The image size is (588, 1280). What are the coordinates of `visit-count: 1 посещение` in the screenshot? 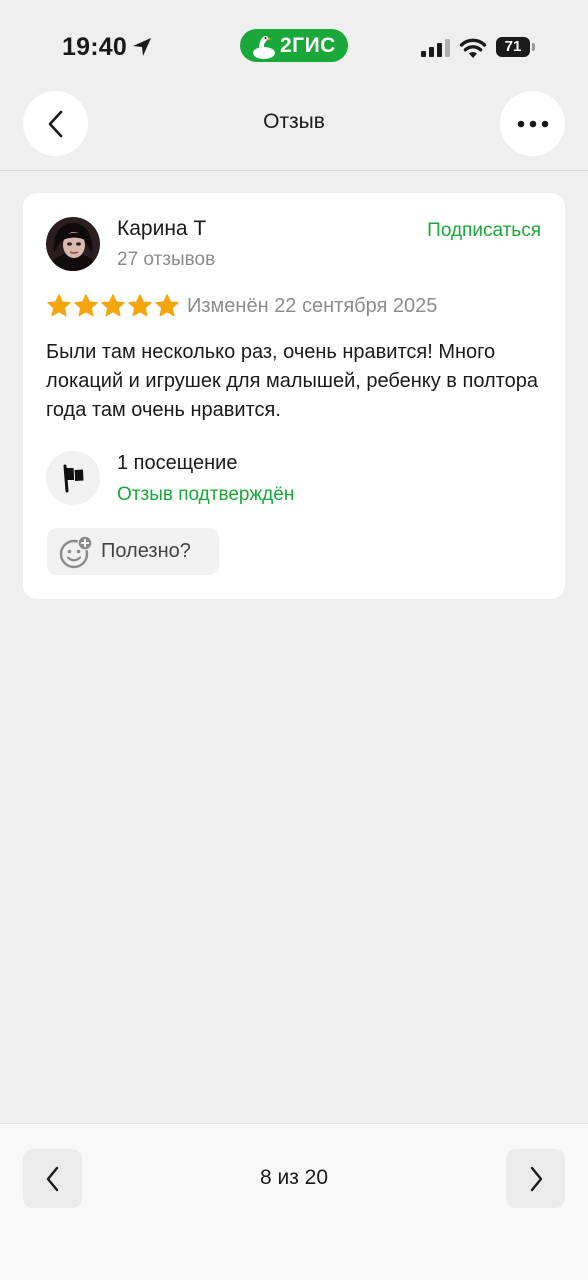 It's located at (177, 463).